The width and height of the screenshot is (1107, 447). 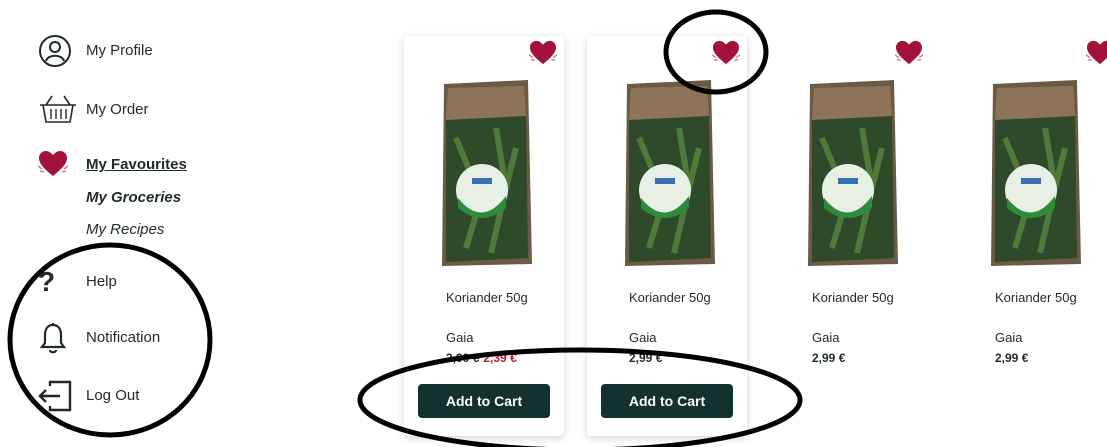 What do you see at coordinates (481, 358) in the screenshot?
I see `price-row: 2,99 €2,39 €` at bounding box center [481, 358].